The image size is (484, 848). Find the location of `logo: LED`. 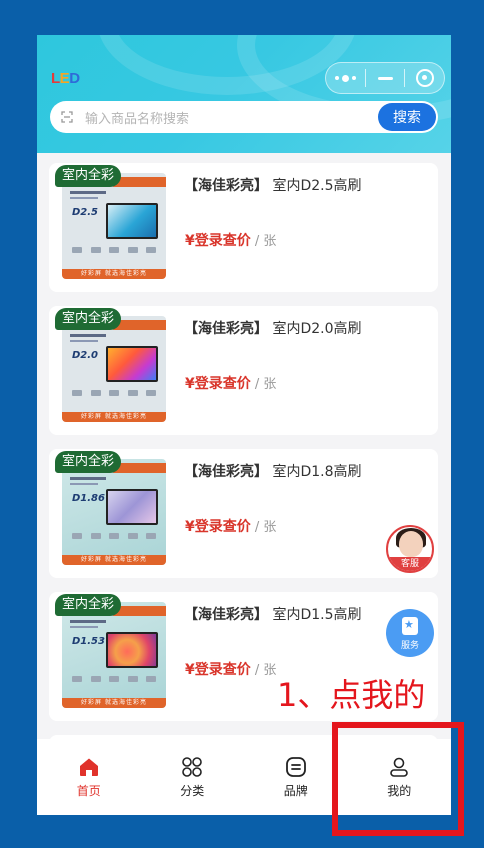

logo: LED is located at coordinates (65, 78).